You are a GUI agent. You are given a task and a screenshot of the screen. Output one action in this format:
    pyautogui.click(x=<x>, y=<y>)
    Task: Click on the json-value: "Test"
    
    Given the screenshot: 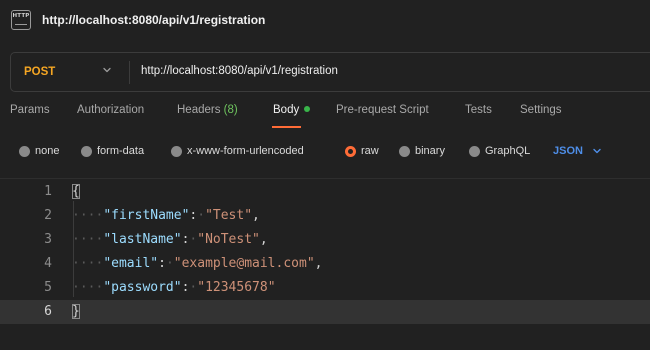 What is the action you would take?
    pyautogui.click(x=229, y=215)
    